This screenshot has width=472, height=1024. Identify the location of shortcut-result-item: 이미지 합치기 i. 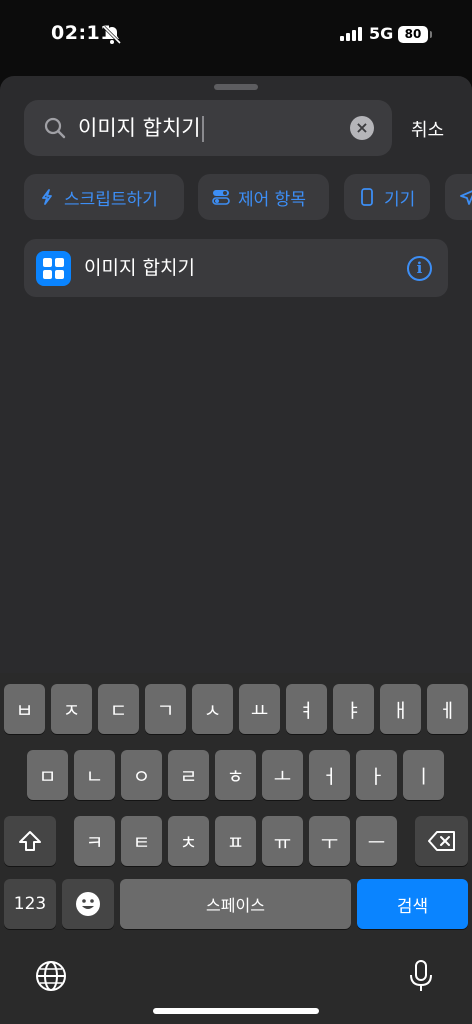
(236, 268).